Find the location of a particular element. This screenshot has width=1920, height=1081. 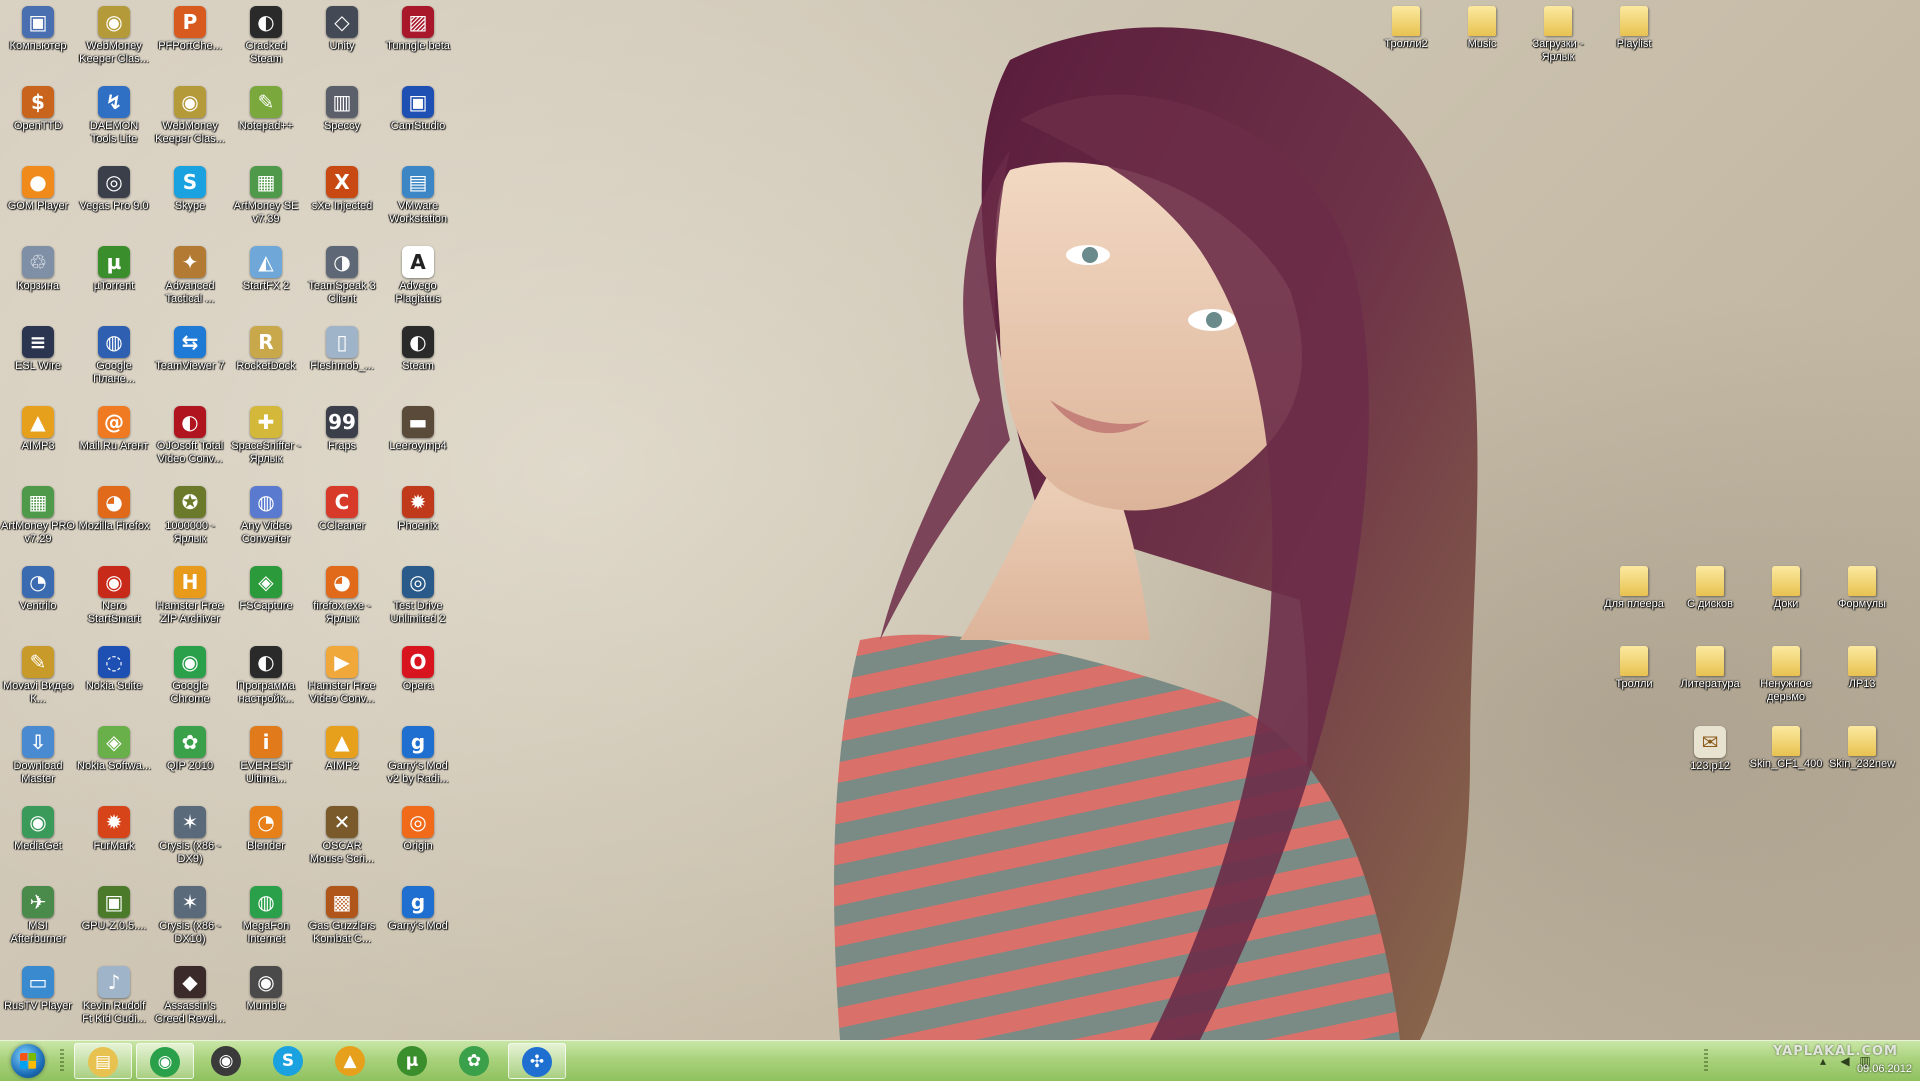

desktop-icon: ◈ FSCapture is located at coordinates (266, 586).